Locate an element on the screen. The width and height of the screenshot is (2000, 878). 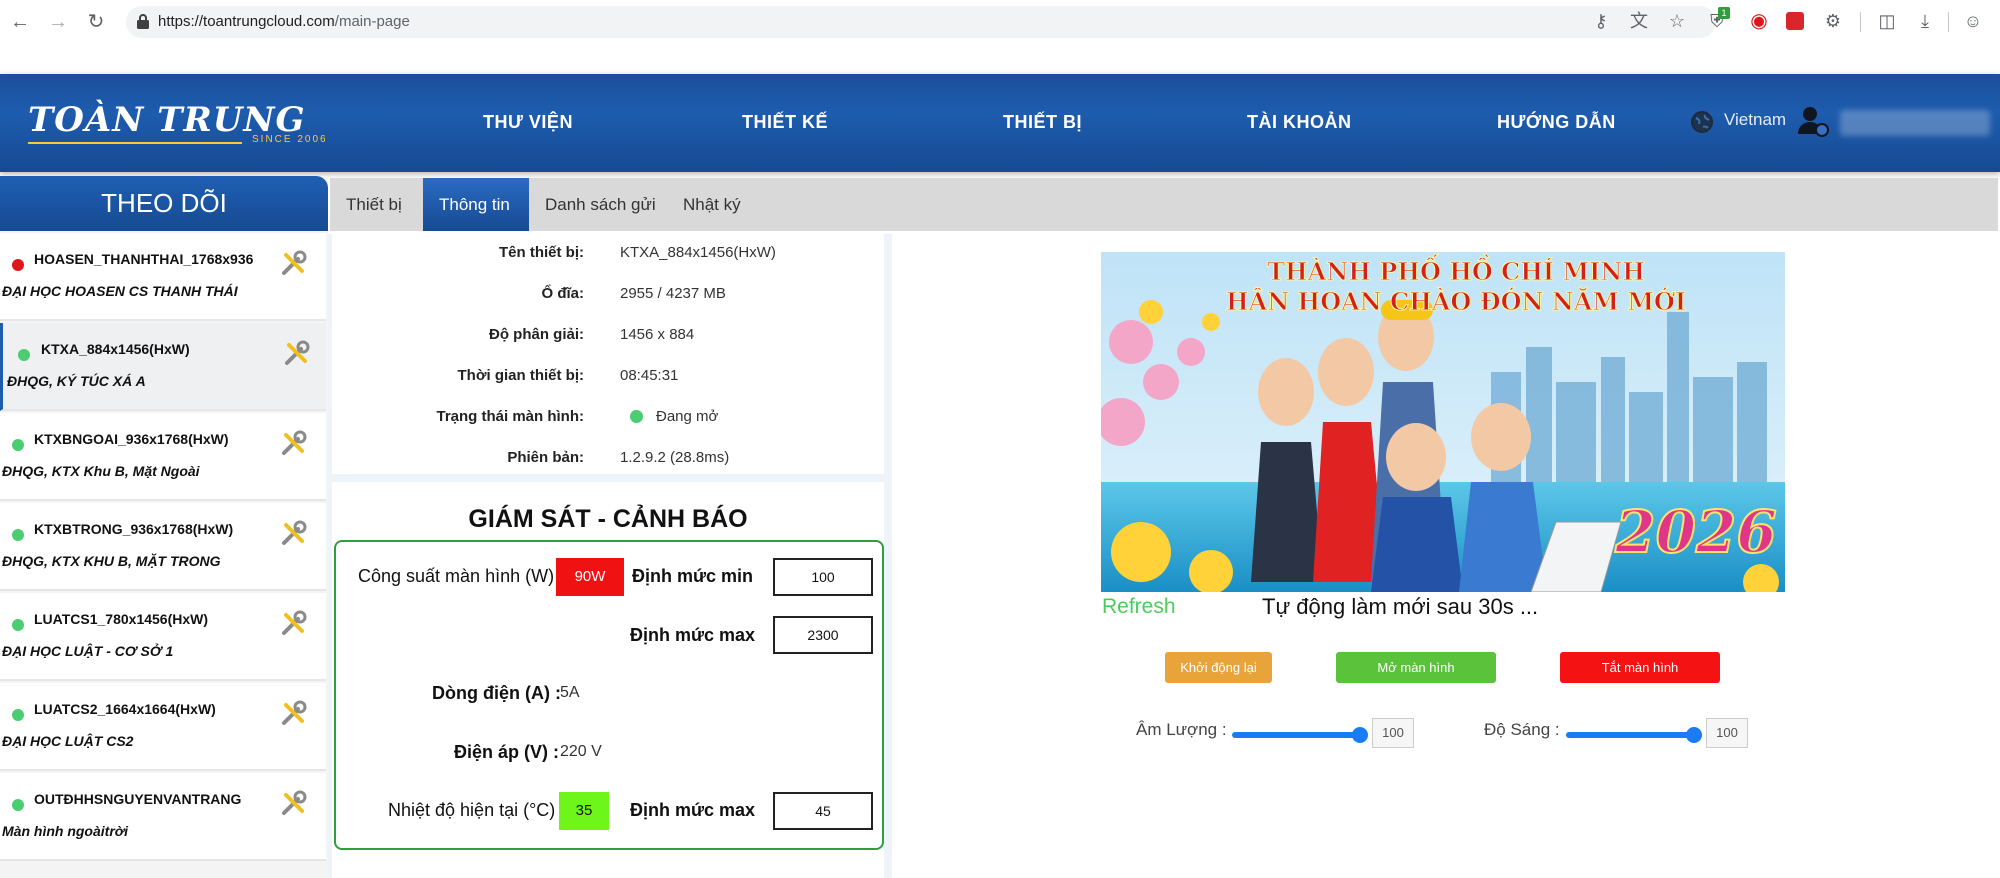
tab-log: Nhật ký is located at coordinates (712, 204).